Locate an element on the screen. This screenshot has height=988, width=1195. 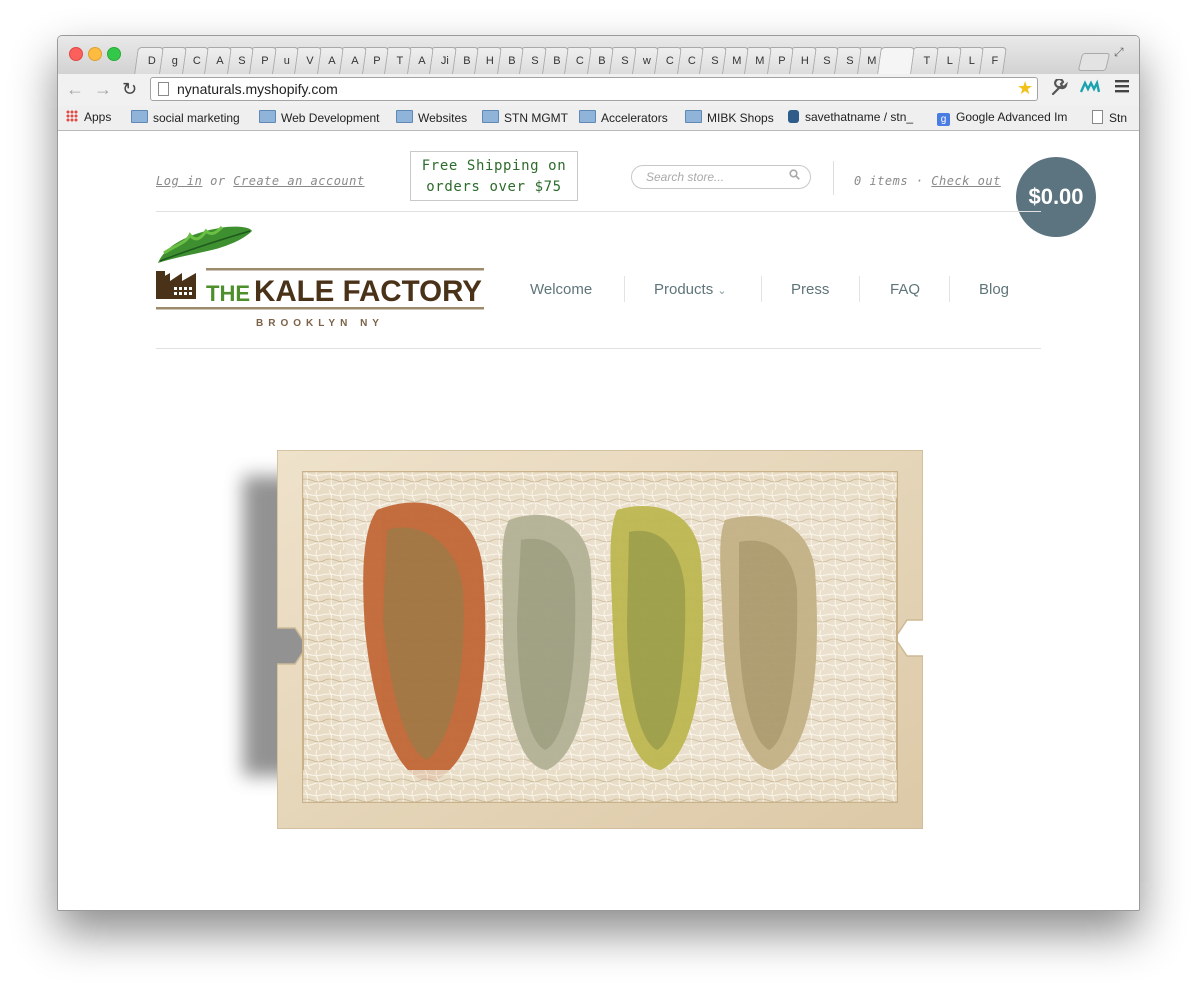
nav-item-welcome: Welcome is located at coordinates (561, 289).